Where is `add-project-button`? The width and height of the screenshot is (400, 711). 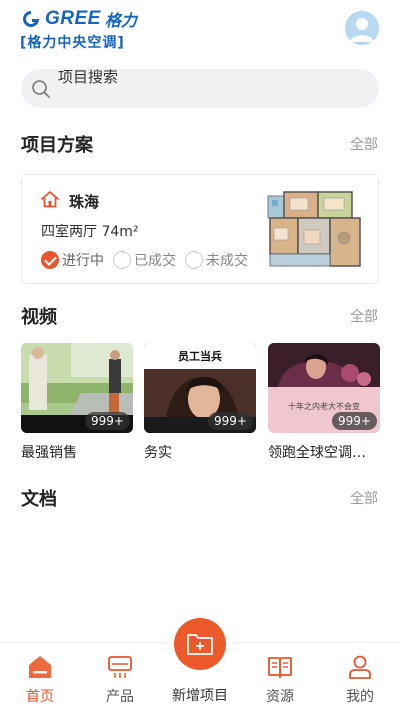
add-project-button is located at coordinates (200, 644).